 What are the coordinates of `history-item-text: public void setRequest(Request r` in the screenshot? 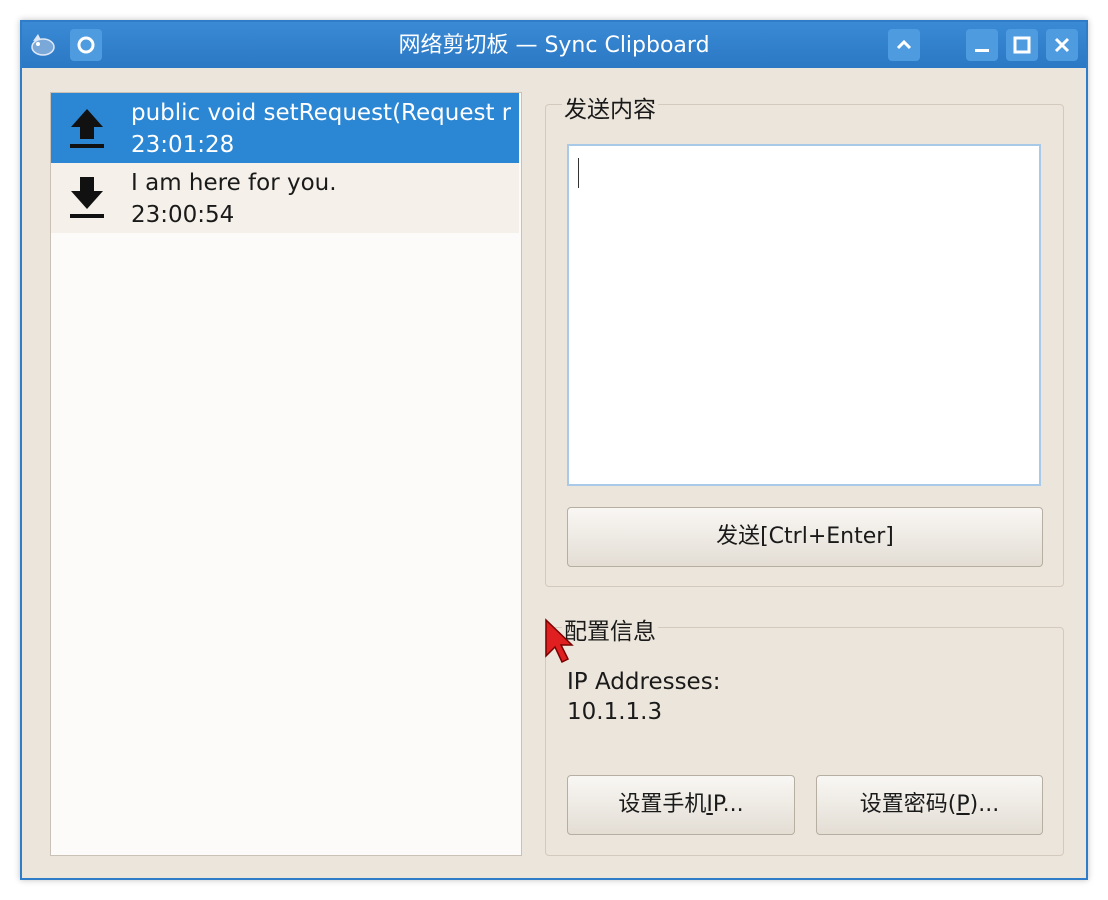 It's located at (321, 113).